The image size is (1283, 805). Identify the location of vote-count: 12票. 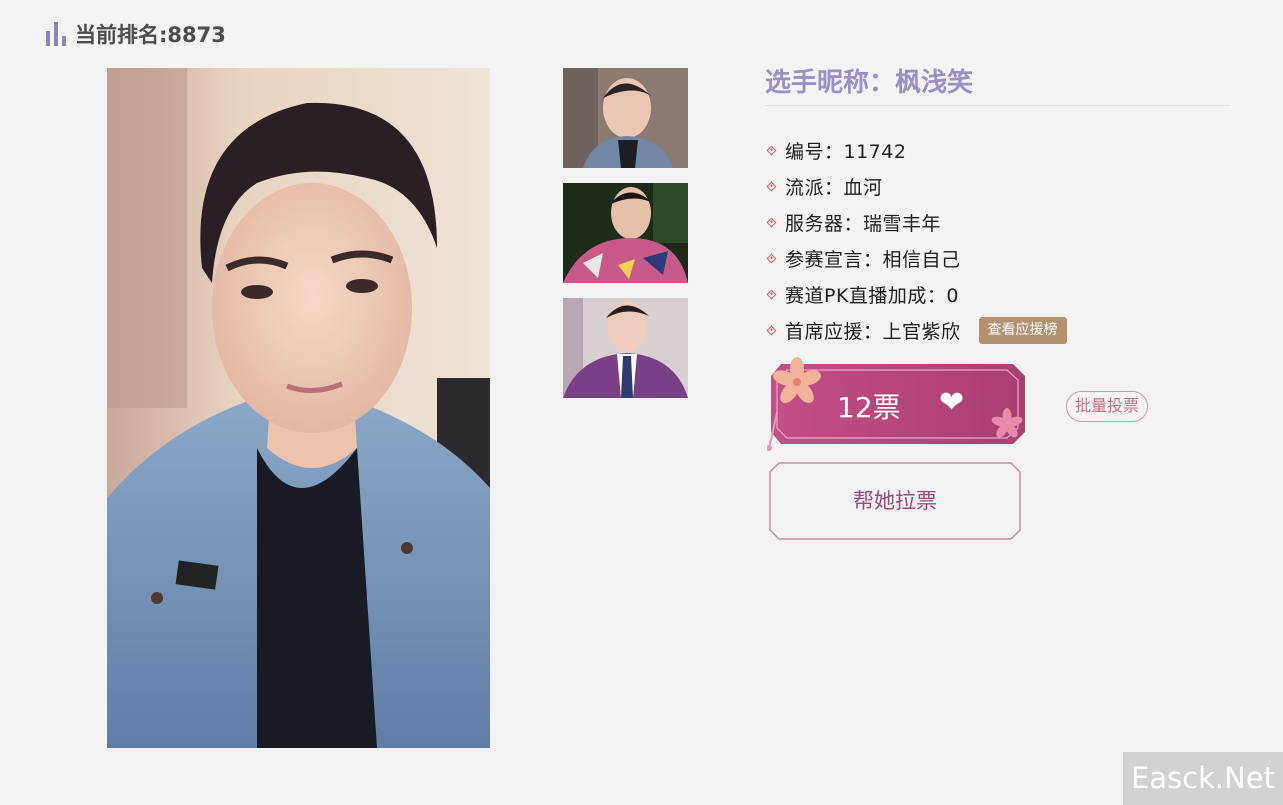
(869, 407).